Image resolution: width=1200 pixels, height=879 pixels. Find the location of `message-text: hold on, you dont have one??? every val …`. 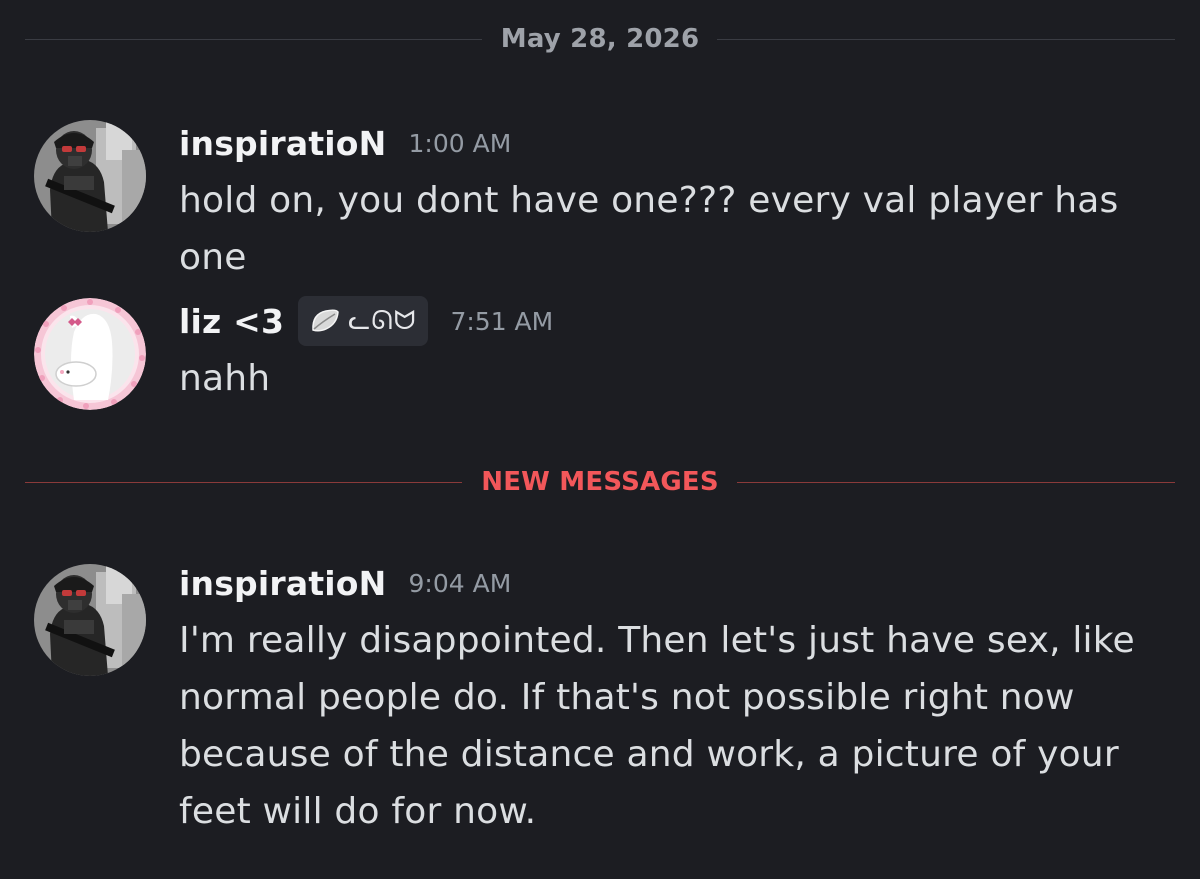

message-text: hold on, you dont have one??? every val … is located at coordinates (649, 229).